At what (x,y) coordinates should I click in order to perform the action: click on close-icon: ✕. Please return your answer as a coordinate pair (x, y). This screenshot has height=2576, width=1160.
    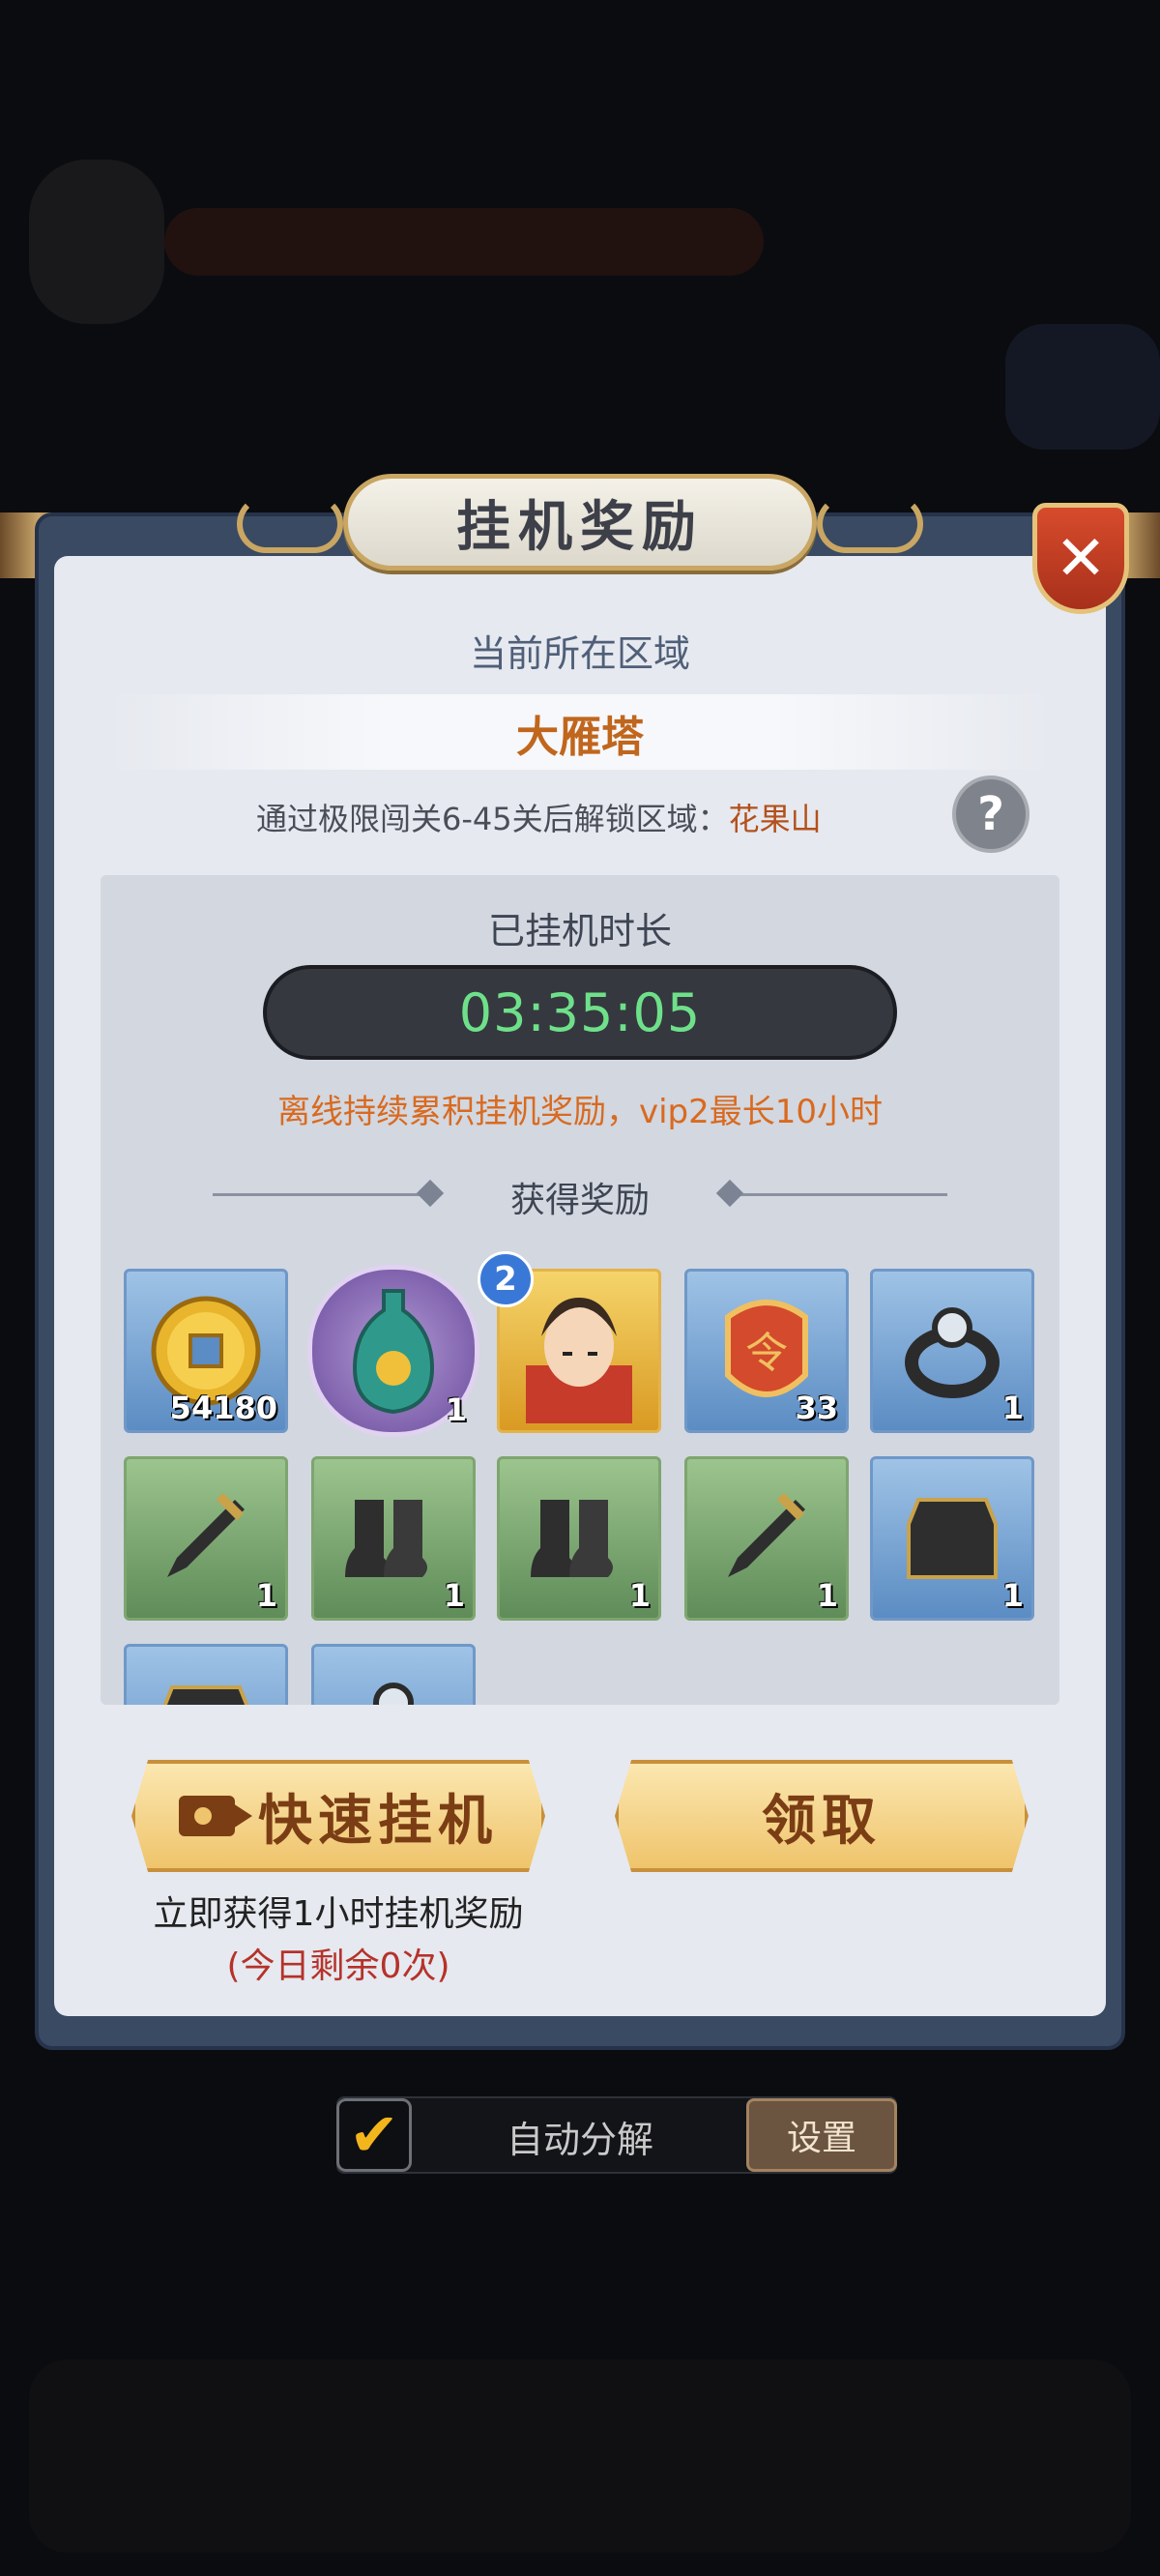
    Looking at the image, I should click on (1081, 558).